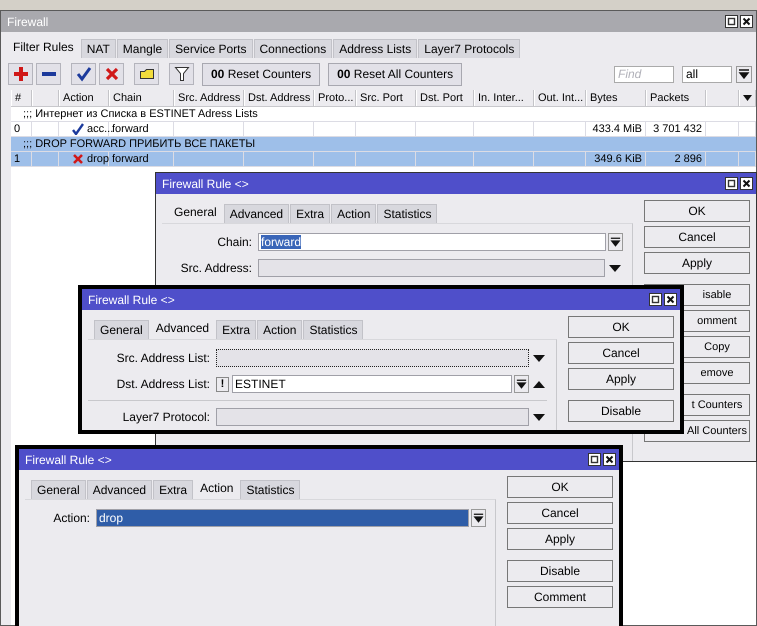 This screenshot has height=626, width=757. Describe the element at coordinates (28, 21) in the screenshot. I see `window-title: Firewall` at that location.